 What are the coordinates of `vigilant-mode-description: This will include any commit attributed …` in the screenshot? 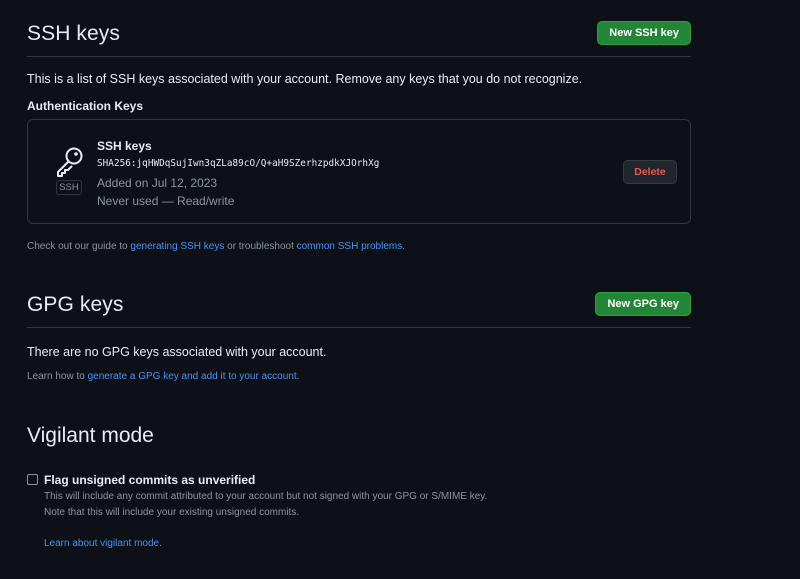 It's located at (266, 496).